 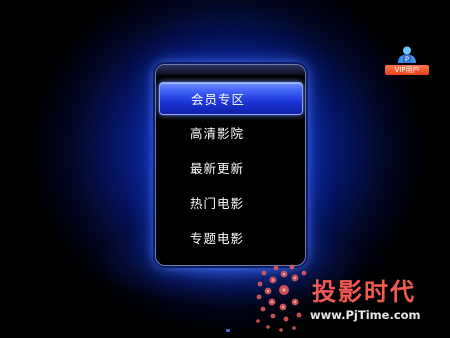 I want to click on menu-item-featured-movies: 专题电影, so click(x=230, y=238).